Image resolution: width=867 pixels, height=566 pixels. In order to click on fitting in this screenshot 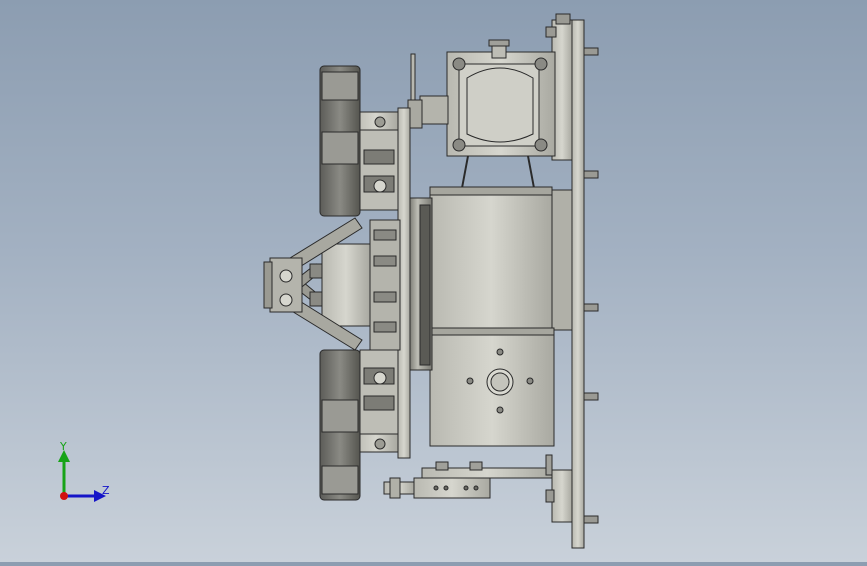, I will do `click(434, 110)`.